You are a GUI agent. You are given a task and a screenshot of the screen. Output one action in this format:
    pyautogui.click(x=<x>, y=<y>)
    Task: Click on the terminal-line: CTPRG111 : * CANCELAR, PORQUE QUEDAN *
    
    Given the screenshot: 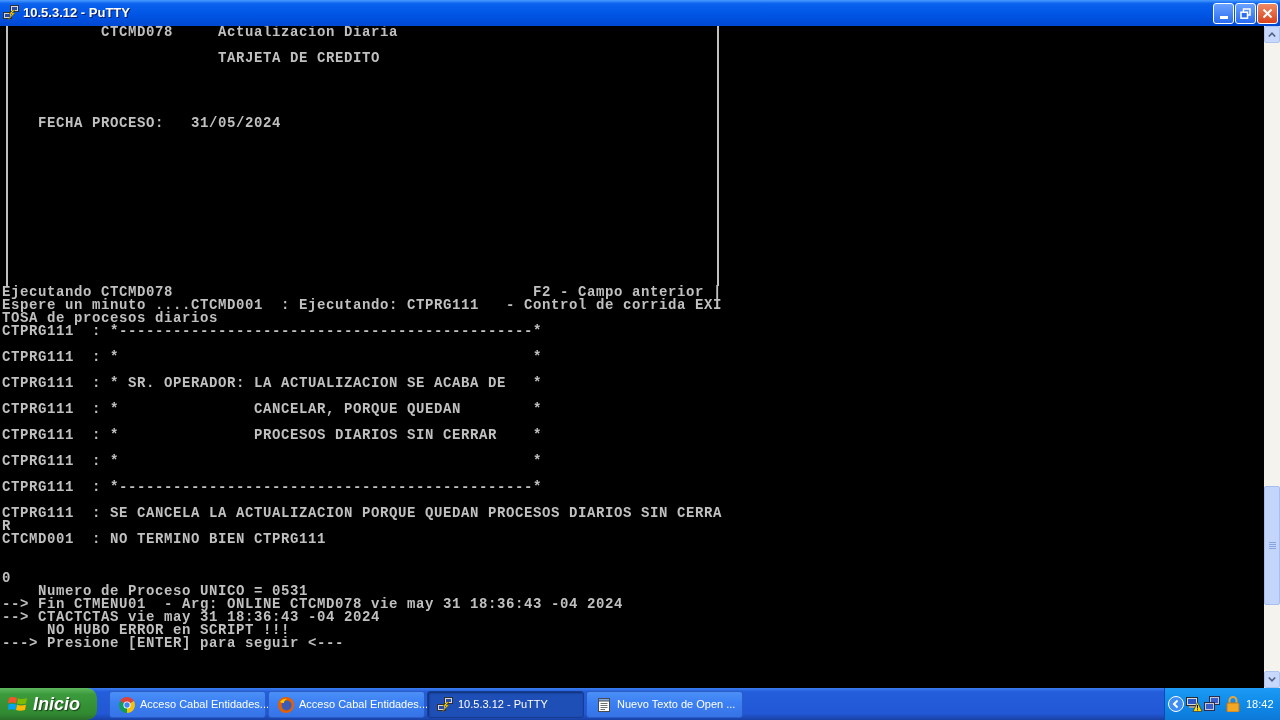 What is the action you would take?
    pyautogui.click(x=272, y=409)
    